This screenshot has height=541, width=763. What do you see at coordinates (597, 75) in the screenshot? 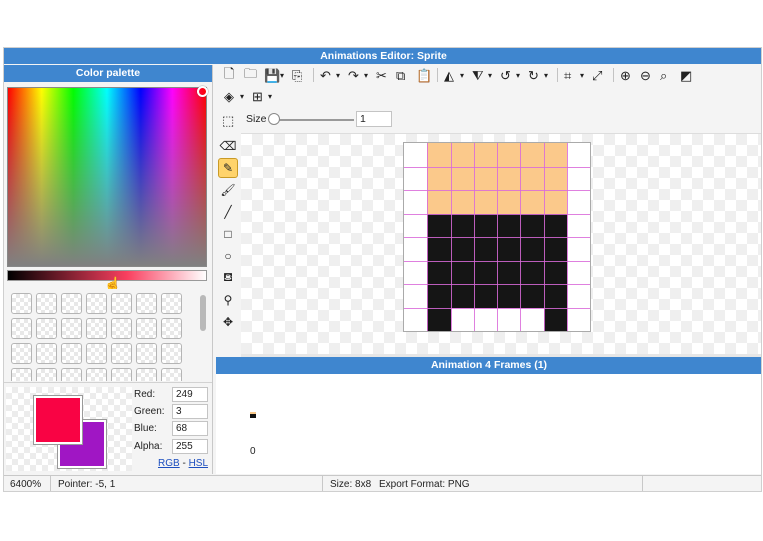
I see `resize-icon: ⤢` at bounding box center [597, 75].